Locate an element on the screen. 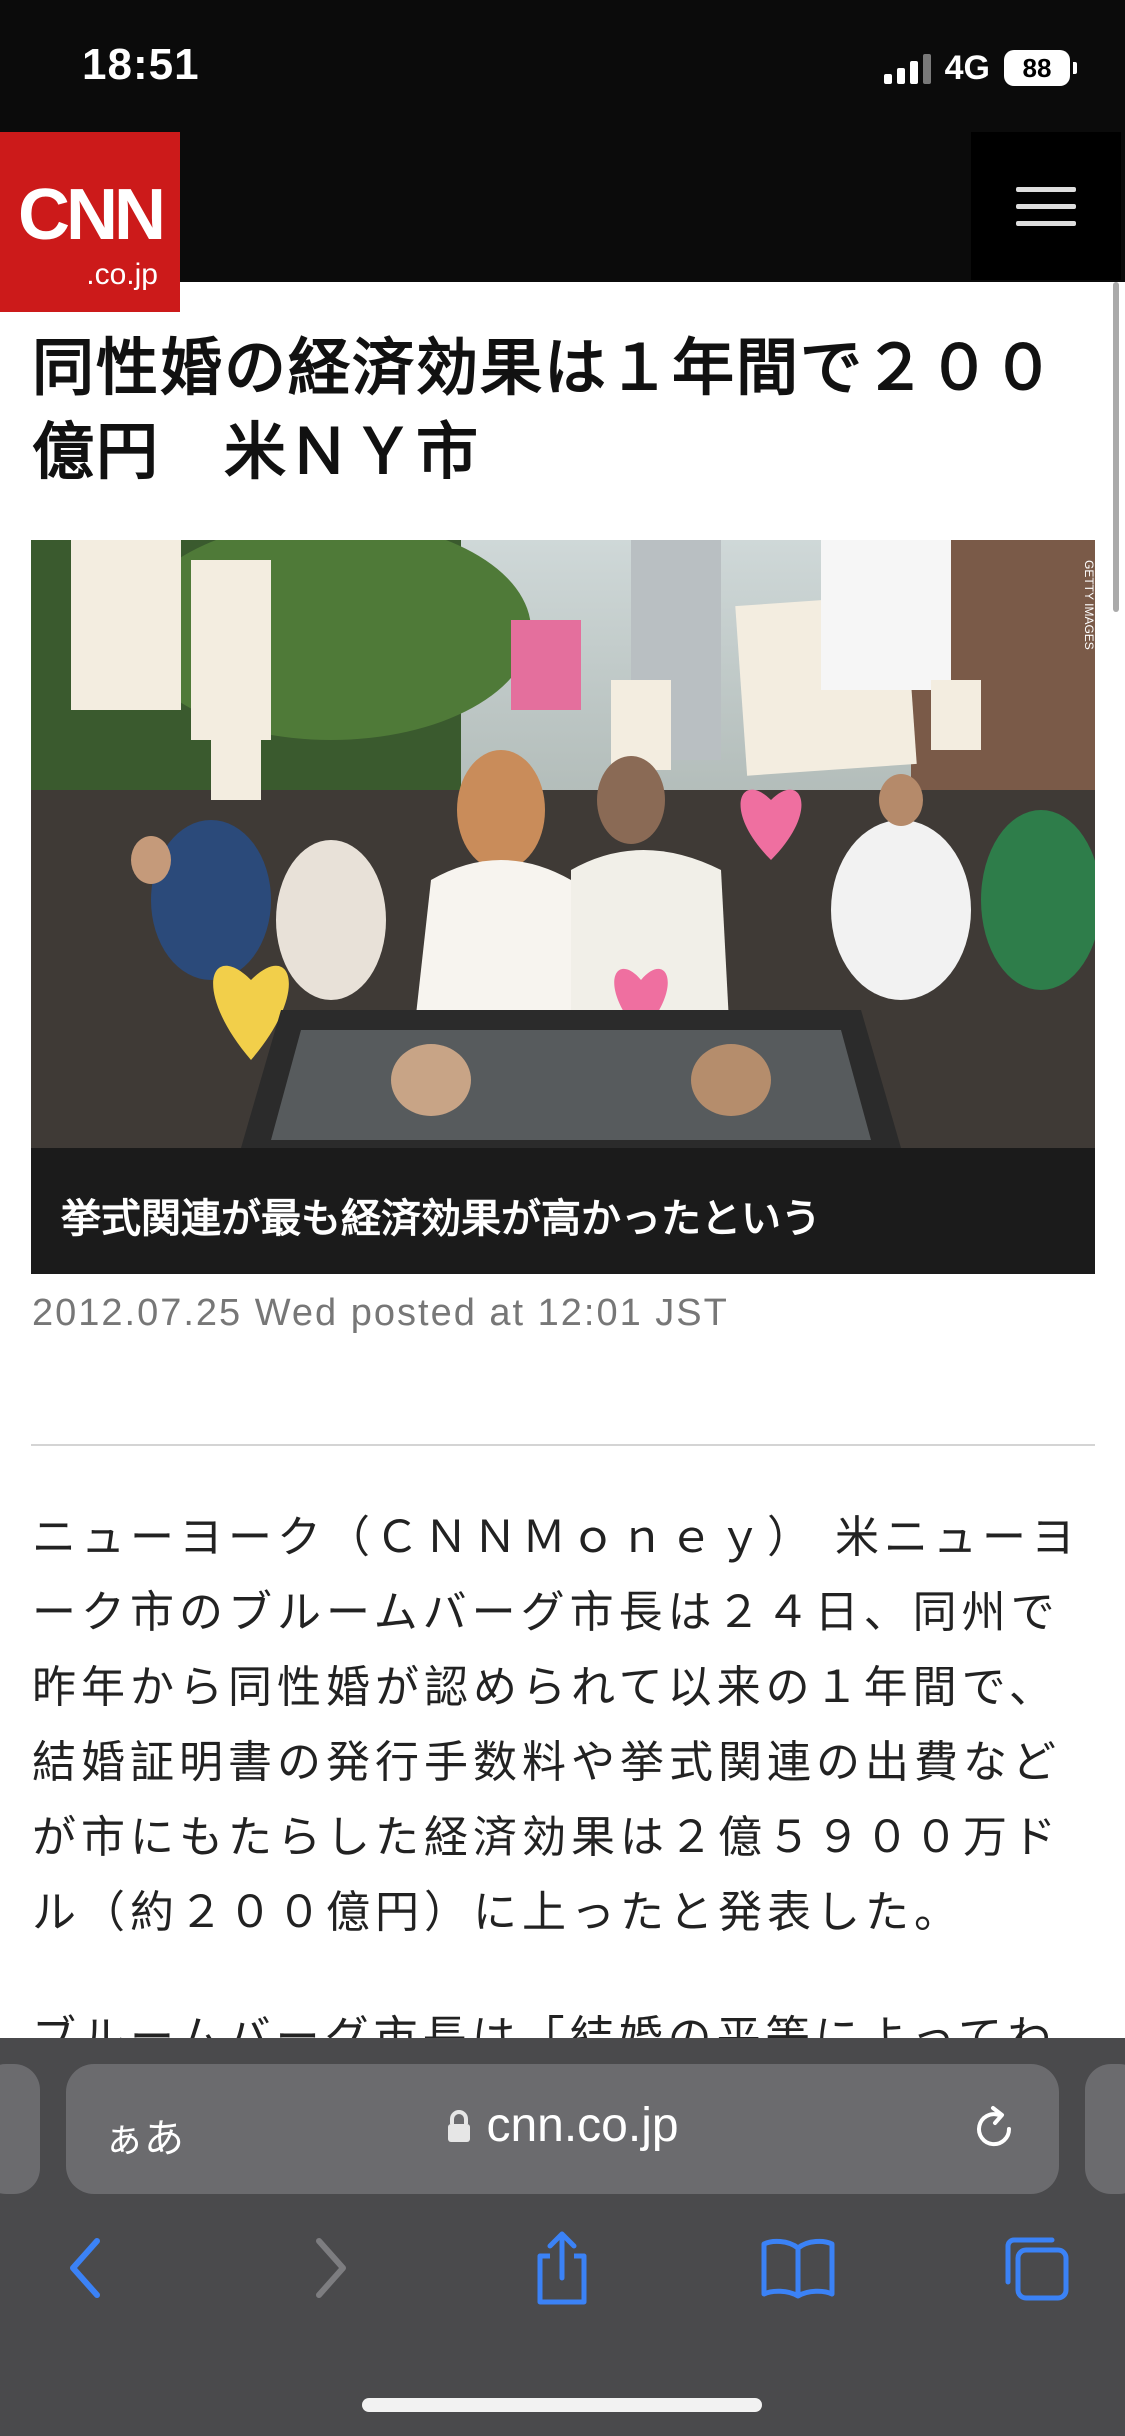 This screenshot has height=2436, width=1125. status-bar: 18:51 4G 88 is located at coordinates (562, 66).